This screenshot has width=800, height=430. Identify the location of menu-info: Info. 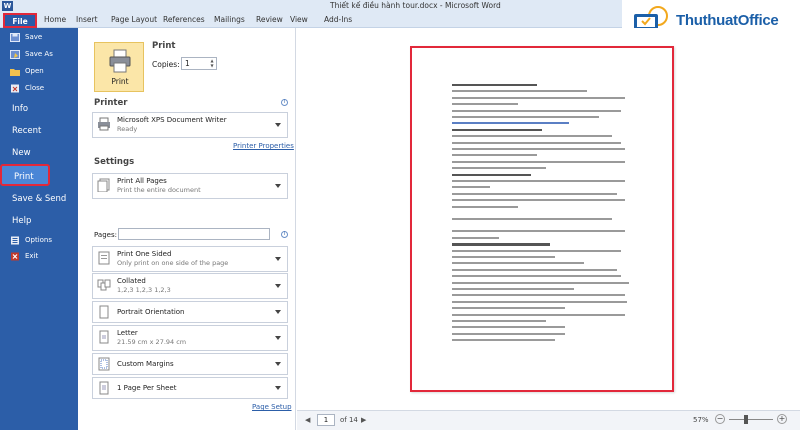
(39, 109).